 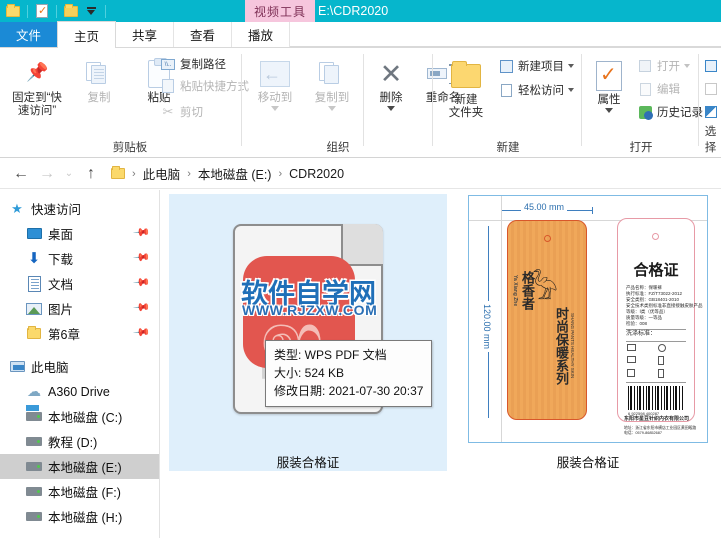 What do you see at coordinates (631, 373) in the screenshot?
I see `wash-symbol-5-icon` at bounding box center [631, 373].